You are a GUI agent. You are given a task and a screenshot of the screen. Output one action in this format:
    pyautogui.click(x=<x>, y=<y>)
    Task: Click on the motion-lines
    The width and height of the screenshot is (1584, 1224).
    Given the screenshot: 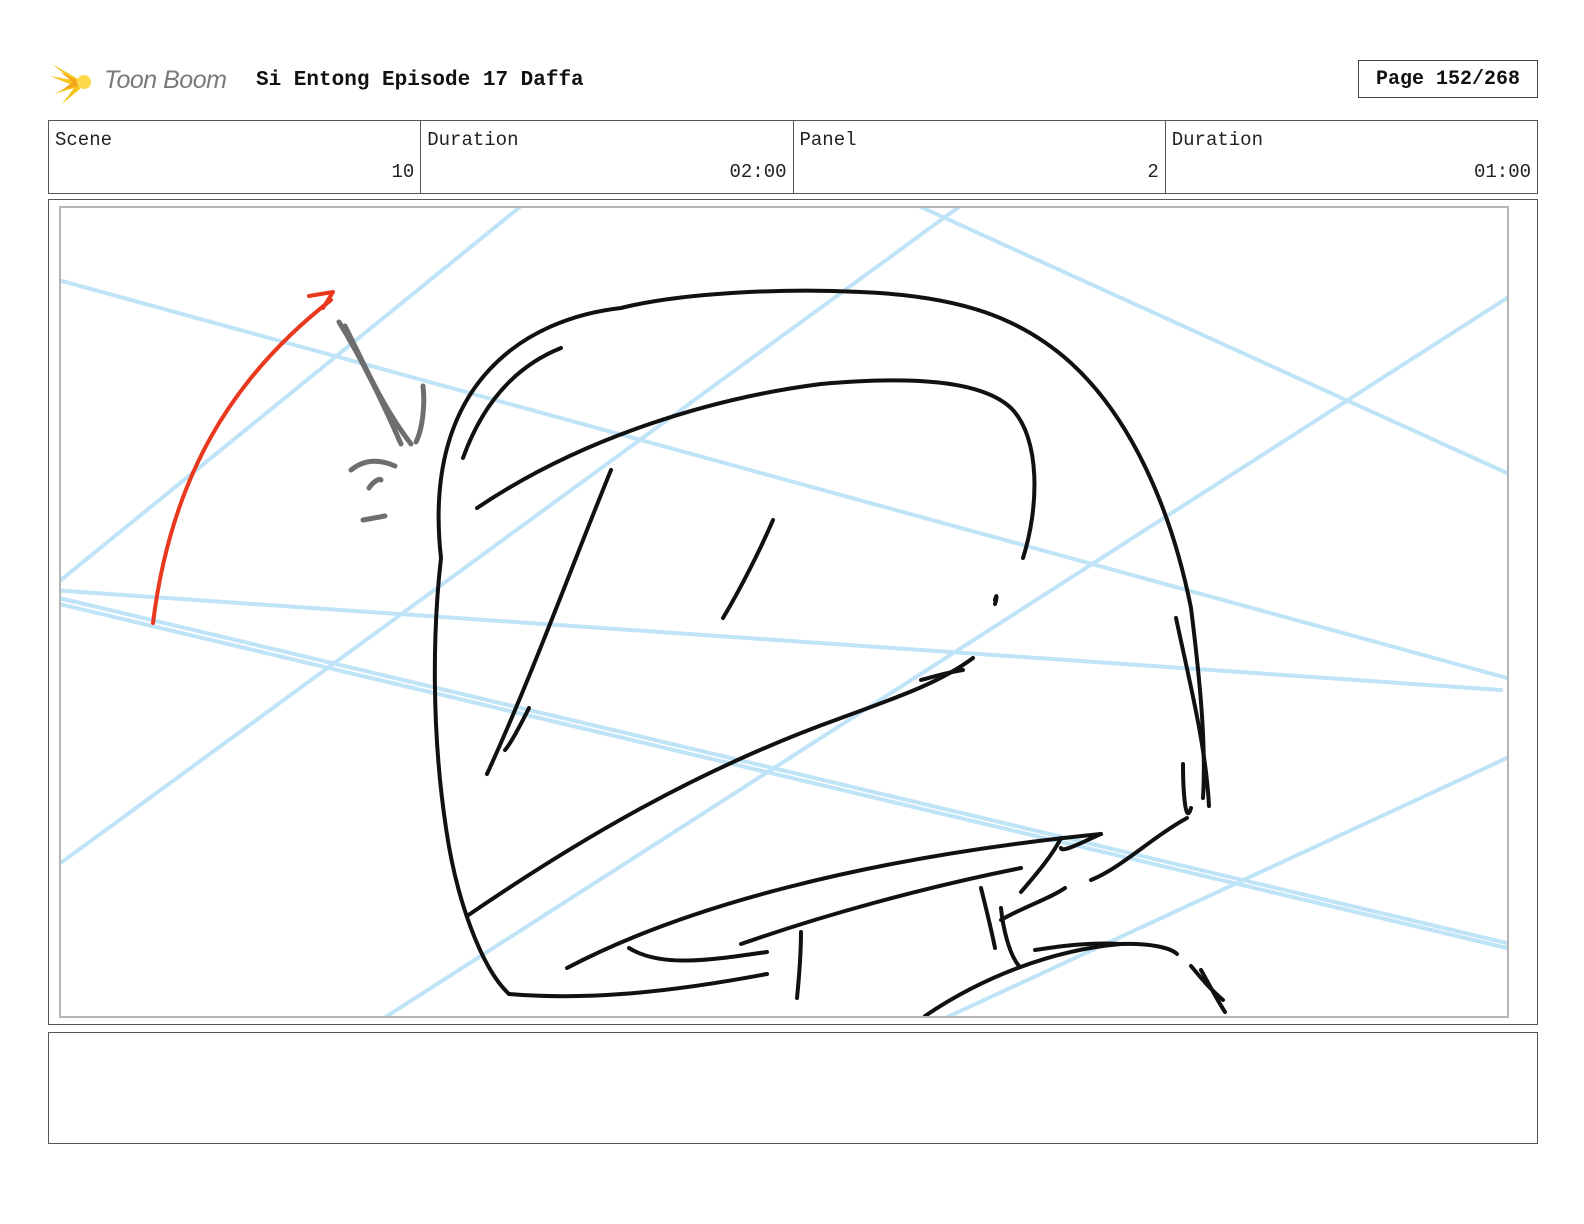 What is the action you would take?
    pyautogui.click(x=381, y=421)
    